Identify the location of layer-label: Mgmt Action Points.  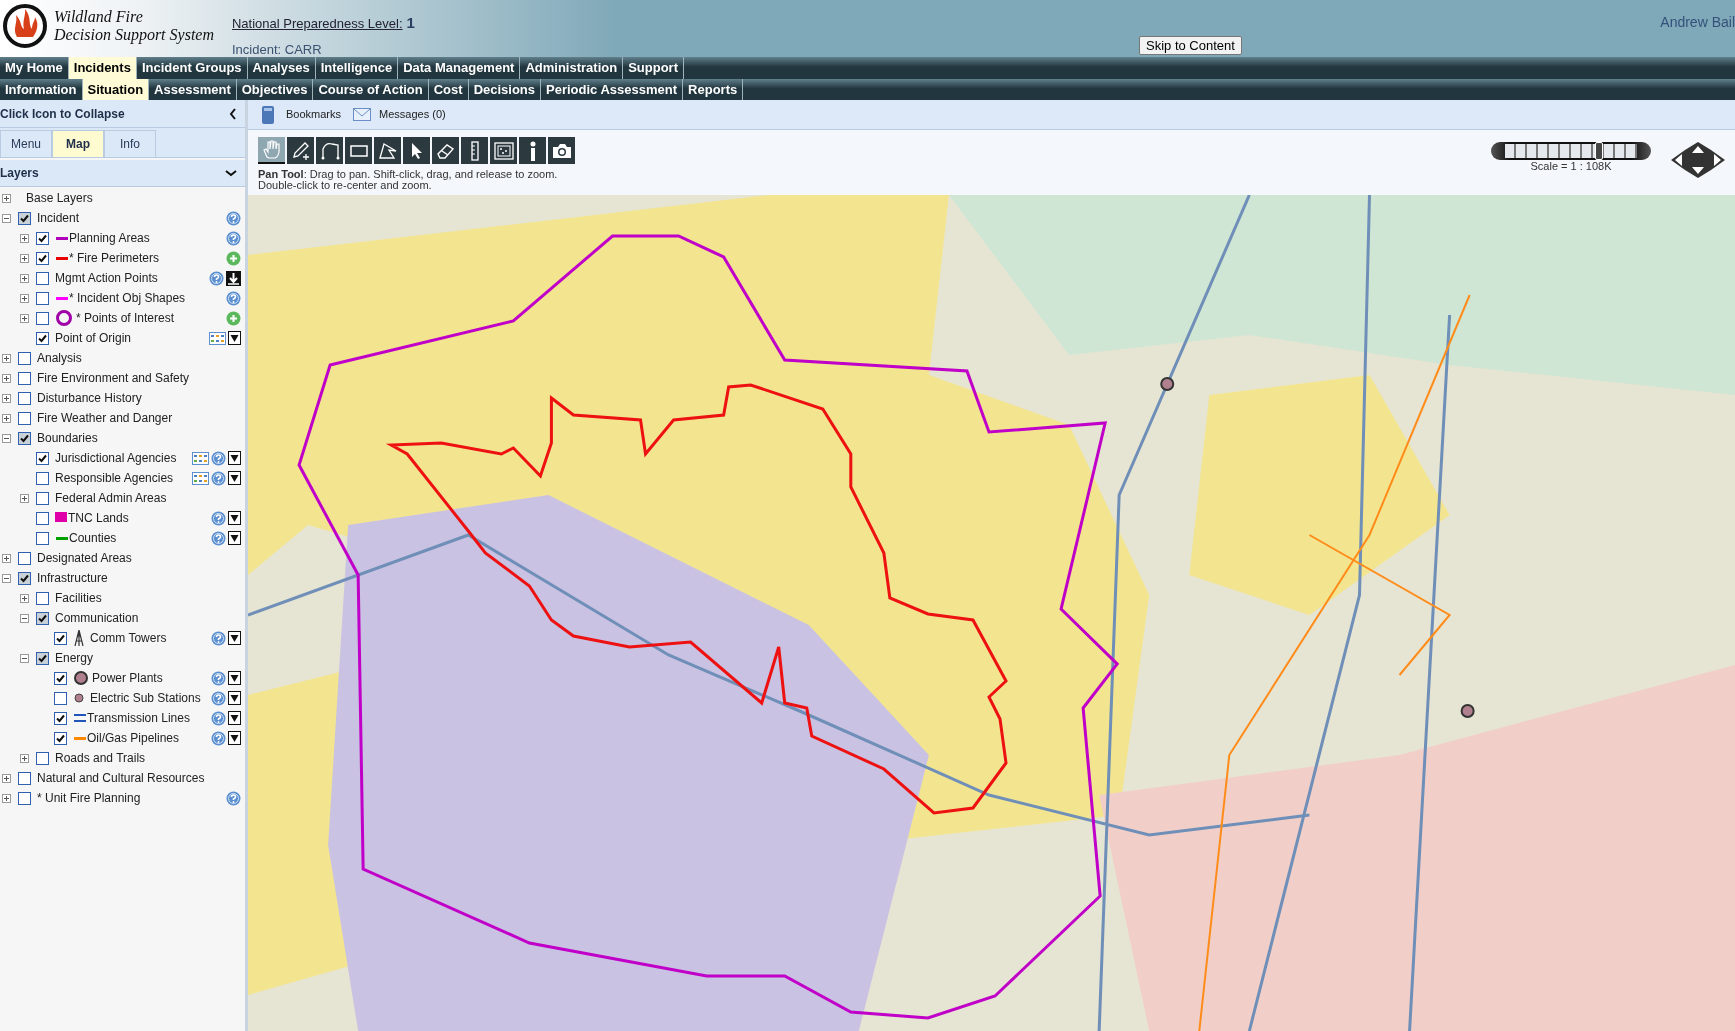
(106, 278).